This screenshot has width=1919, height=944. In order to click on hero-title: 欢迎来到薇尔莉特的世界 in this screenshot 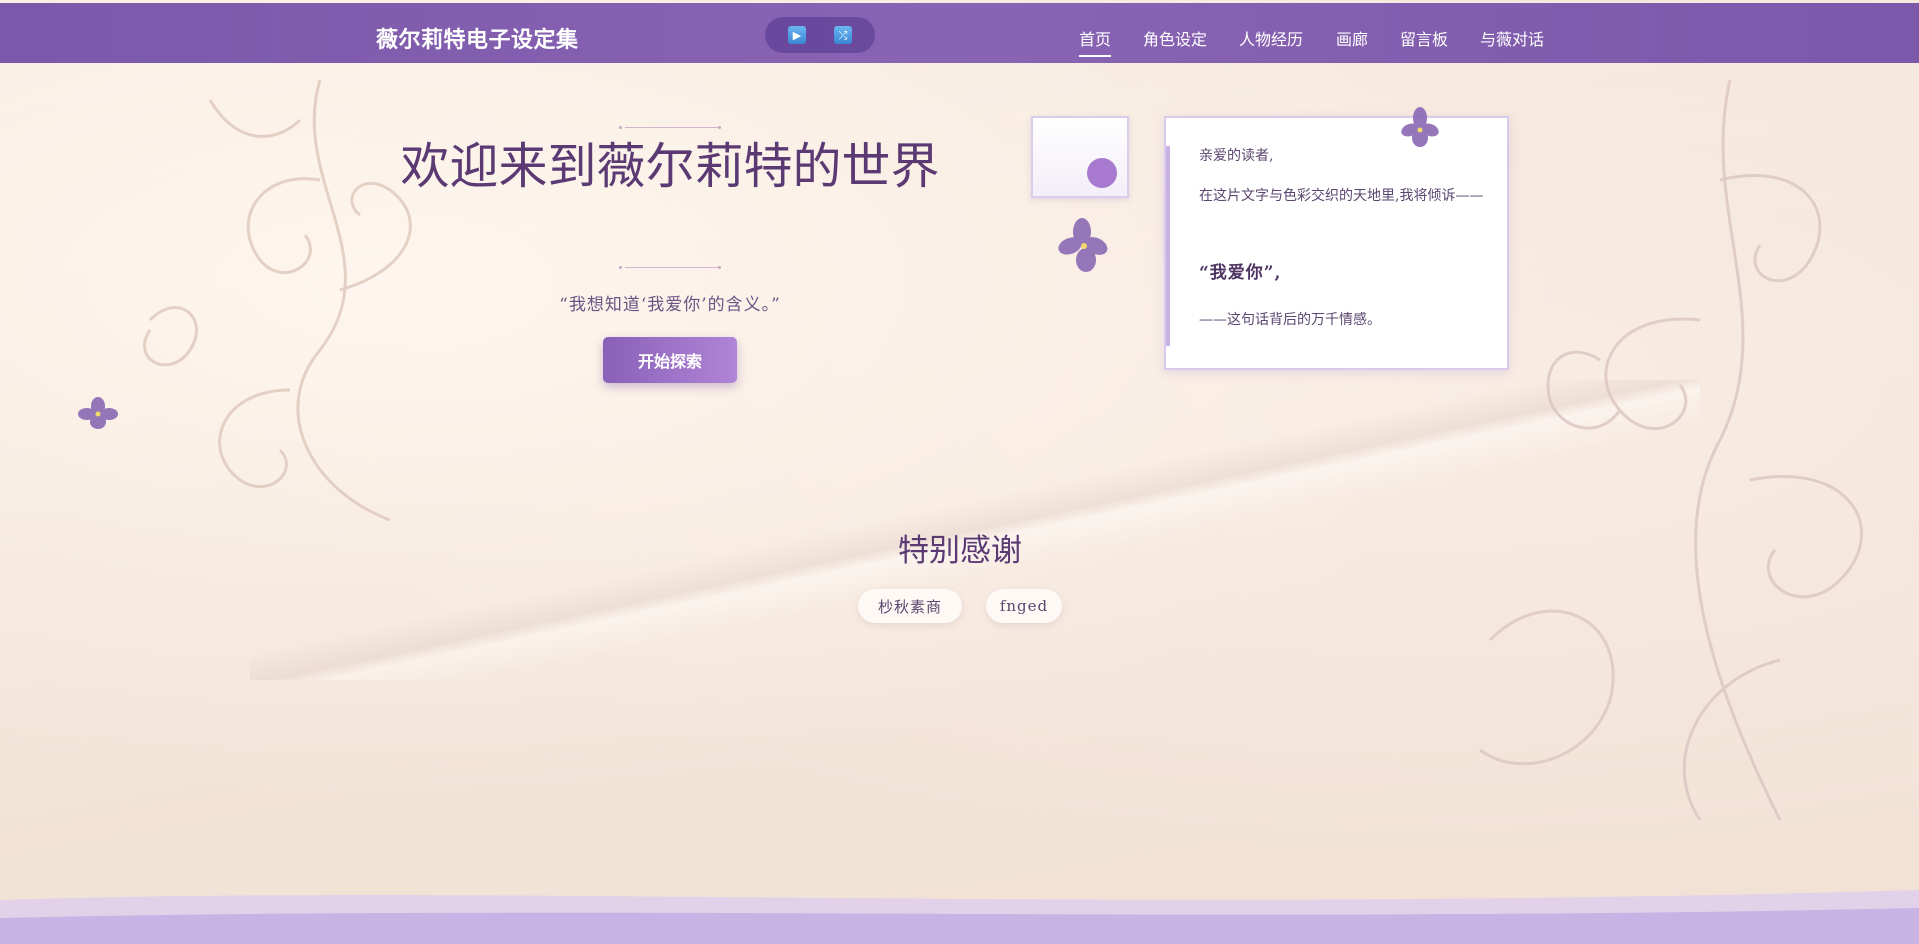, I will do `click(670, 166)`.